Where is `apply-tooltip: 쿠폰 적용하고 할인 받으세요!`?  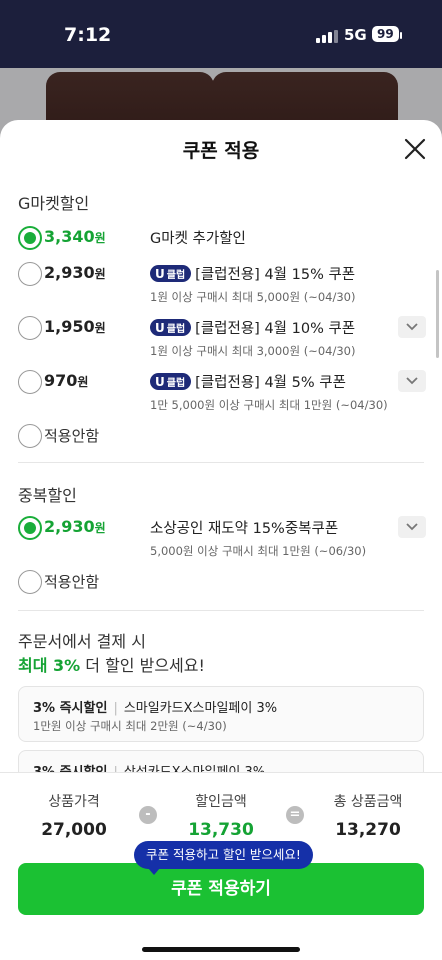 apply-tooltip: 쿠폰 적용하고 할인 받으세요! is located at coordinates (223, 858).